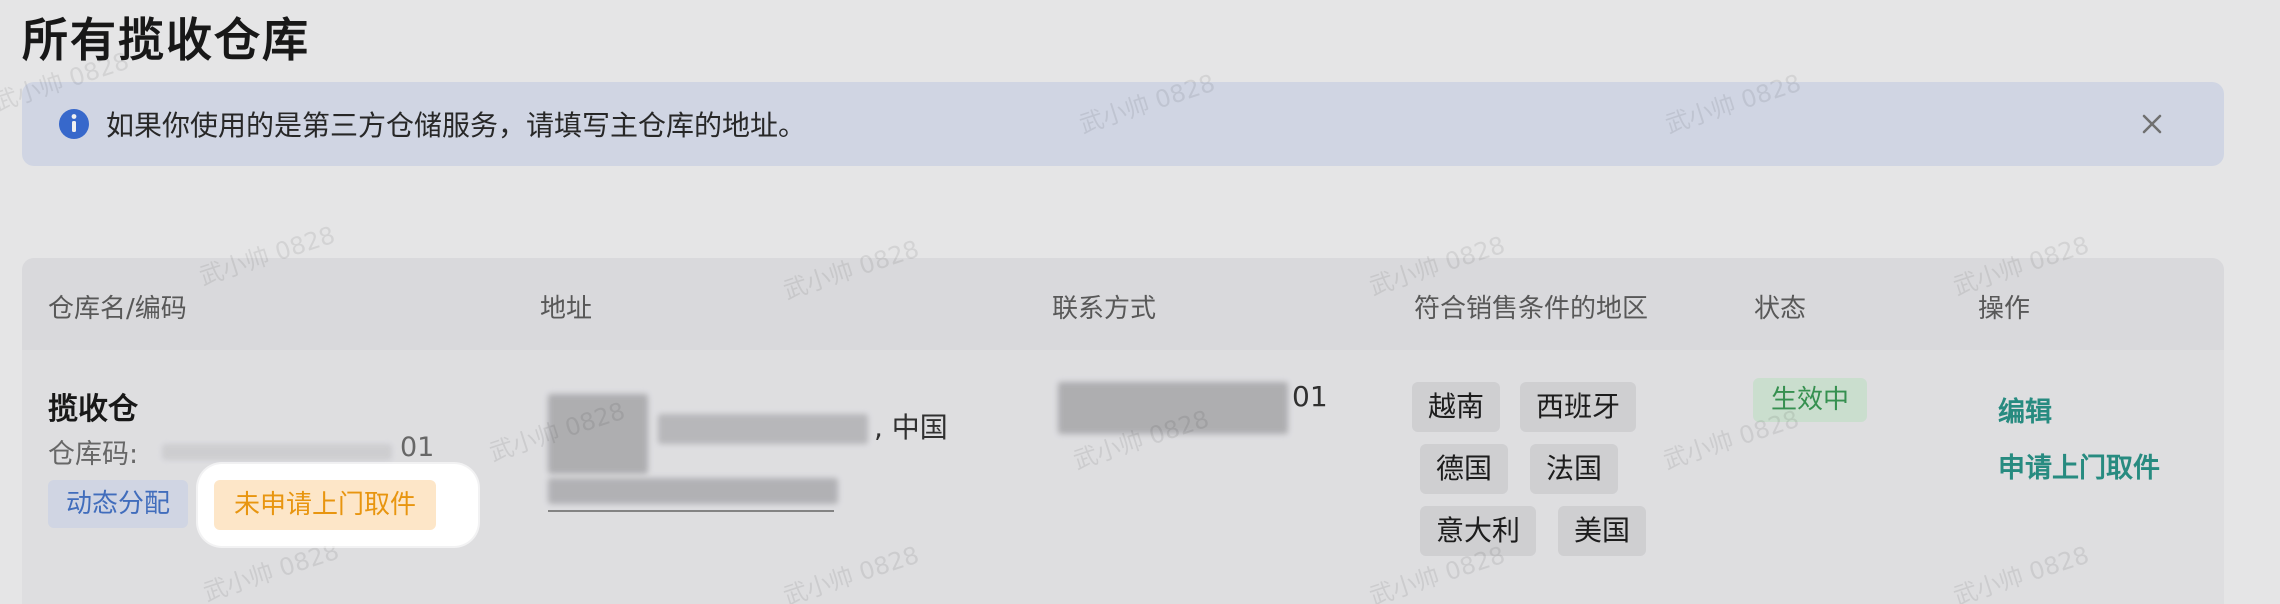 The width and height of the screenshot is (2280, 604). What do you see at coordinates (691, 511) in the screenshot?
I see `address-underline` at bounding box center [691, 511].